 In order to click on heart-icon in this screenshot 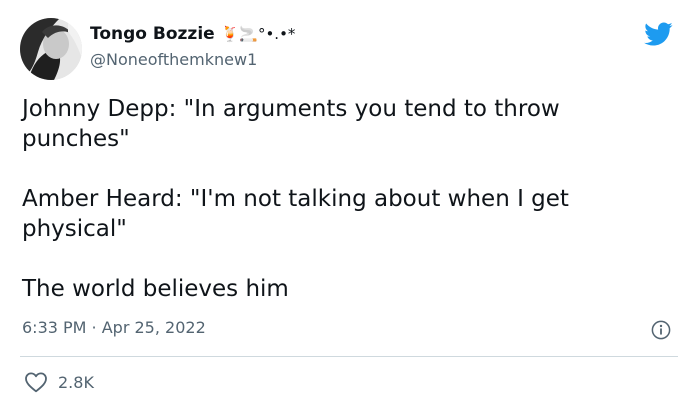, I will do `click(36, 382)`.